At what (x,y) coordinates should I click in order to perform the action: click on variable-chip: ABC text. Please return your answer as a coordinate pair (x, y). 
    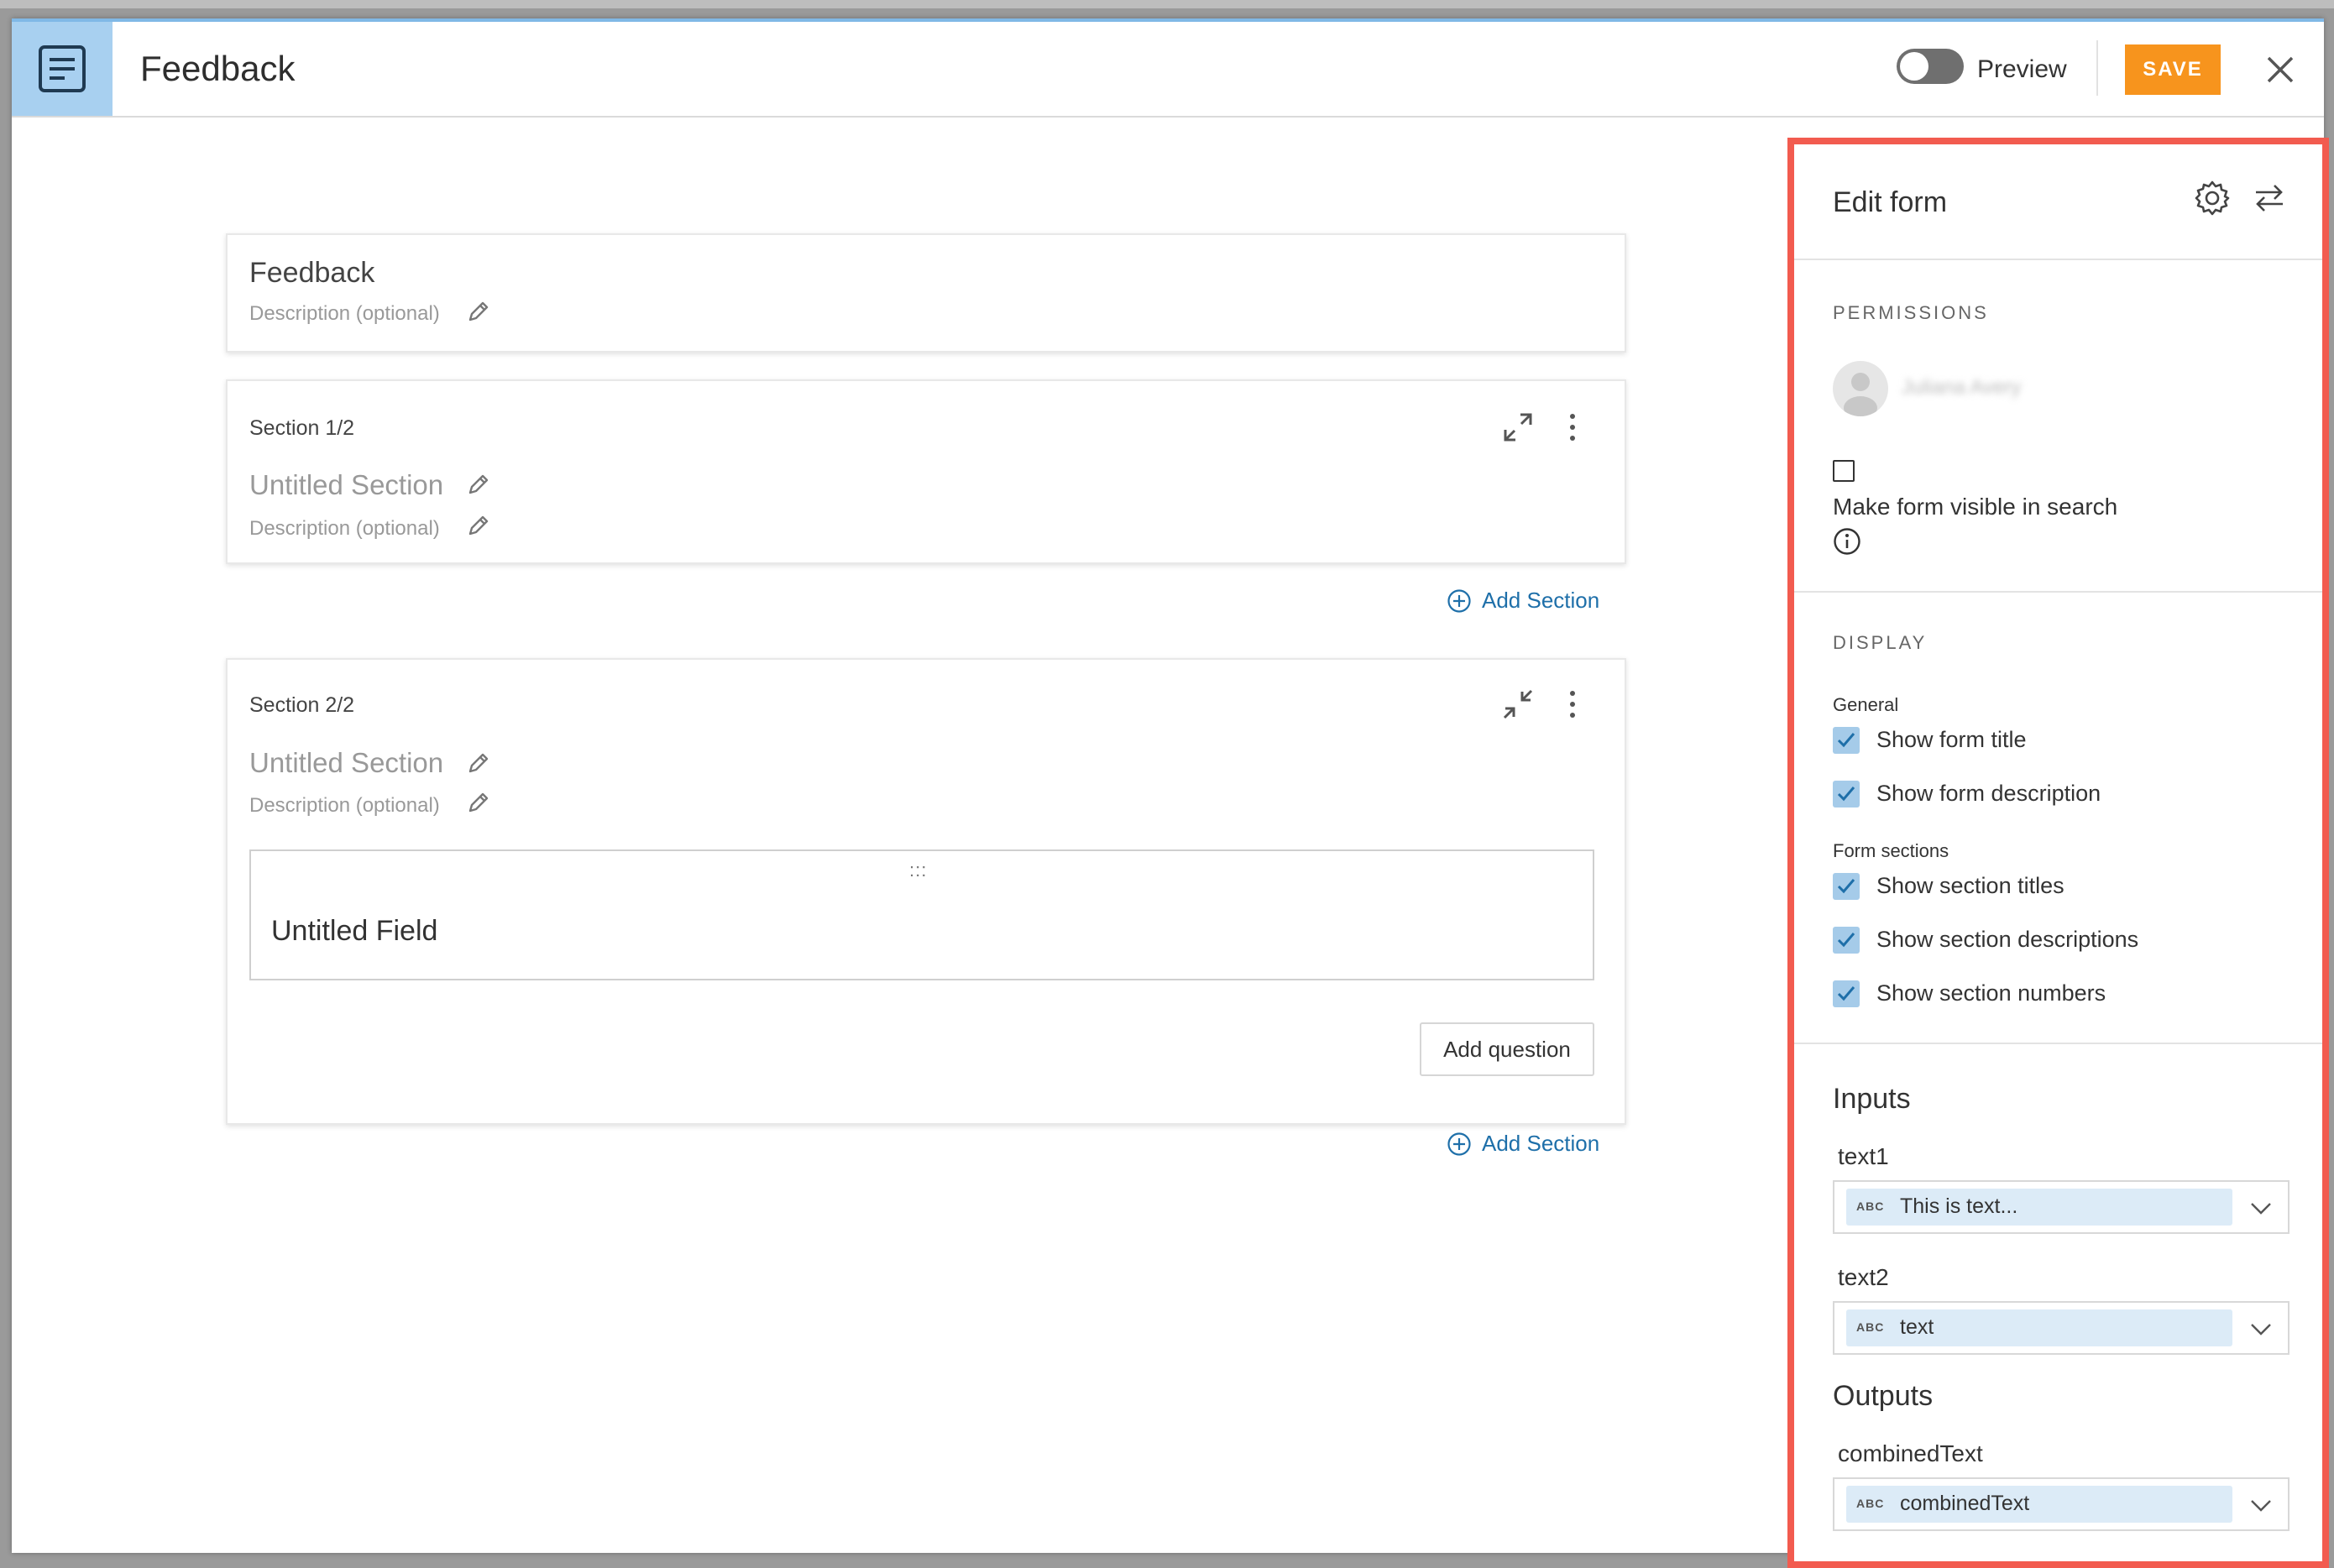
    Looking at the image, I should click on (2039, 1327).